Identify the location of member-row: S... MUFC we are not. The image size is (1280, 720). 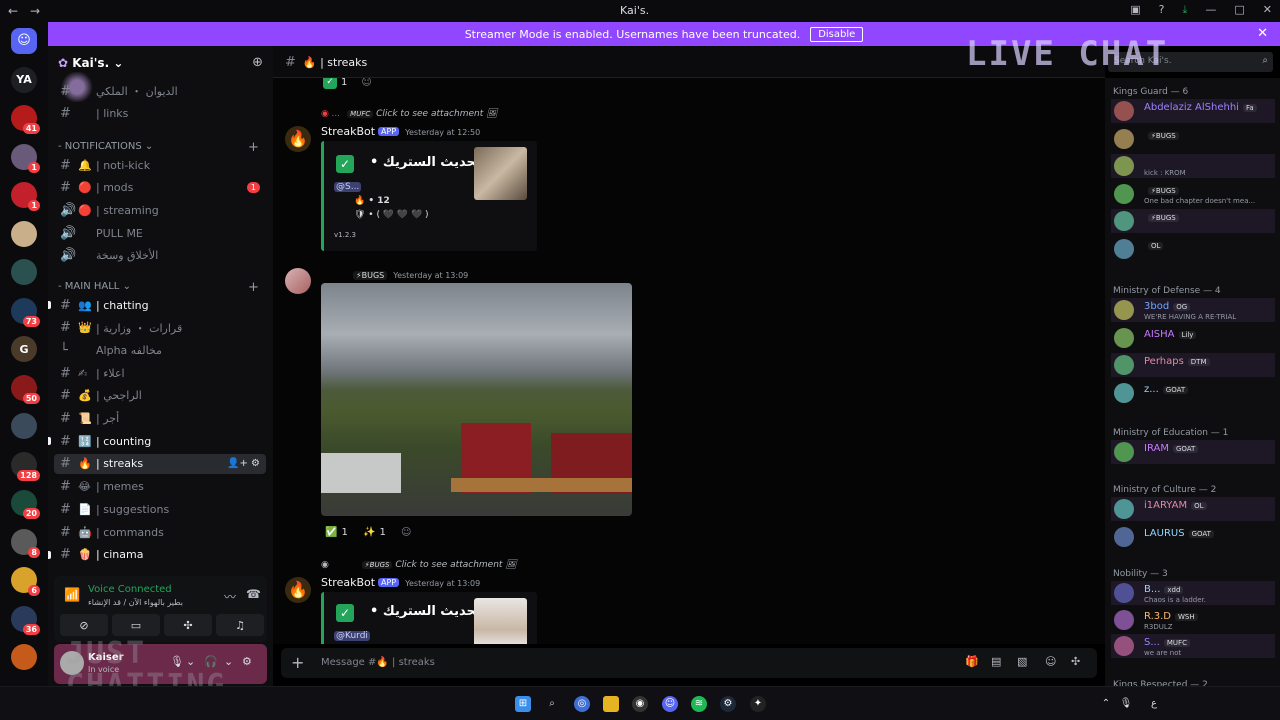
(1193, 646).